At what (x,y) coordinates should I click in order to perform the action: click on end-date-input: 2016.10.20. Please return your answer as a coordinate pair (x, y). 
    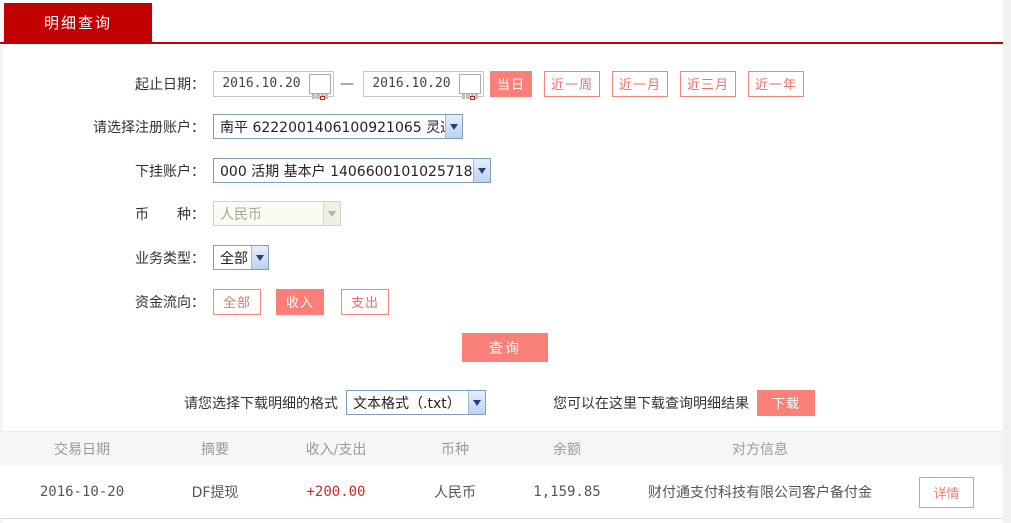
    Looking at the image, I should click on (423, 85).